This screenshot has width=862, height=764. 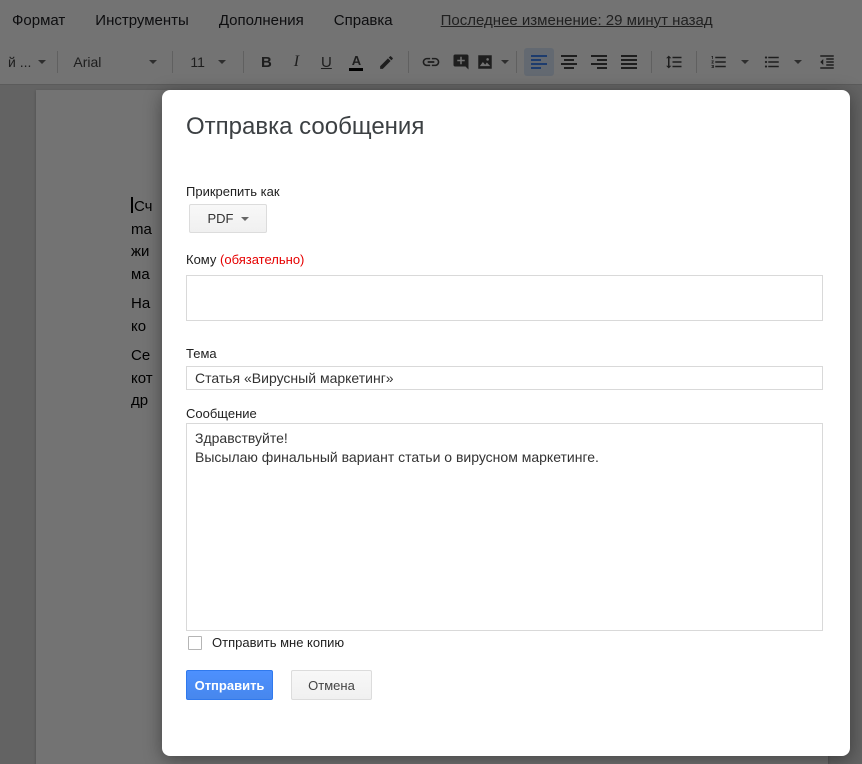 What do you see at coordinates (221, 413) in the screenshot?
I see `message-label: Сообщение` at bounding box center [221, 413].